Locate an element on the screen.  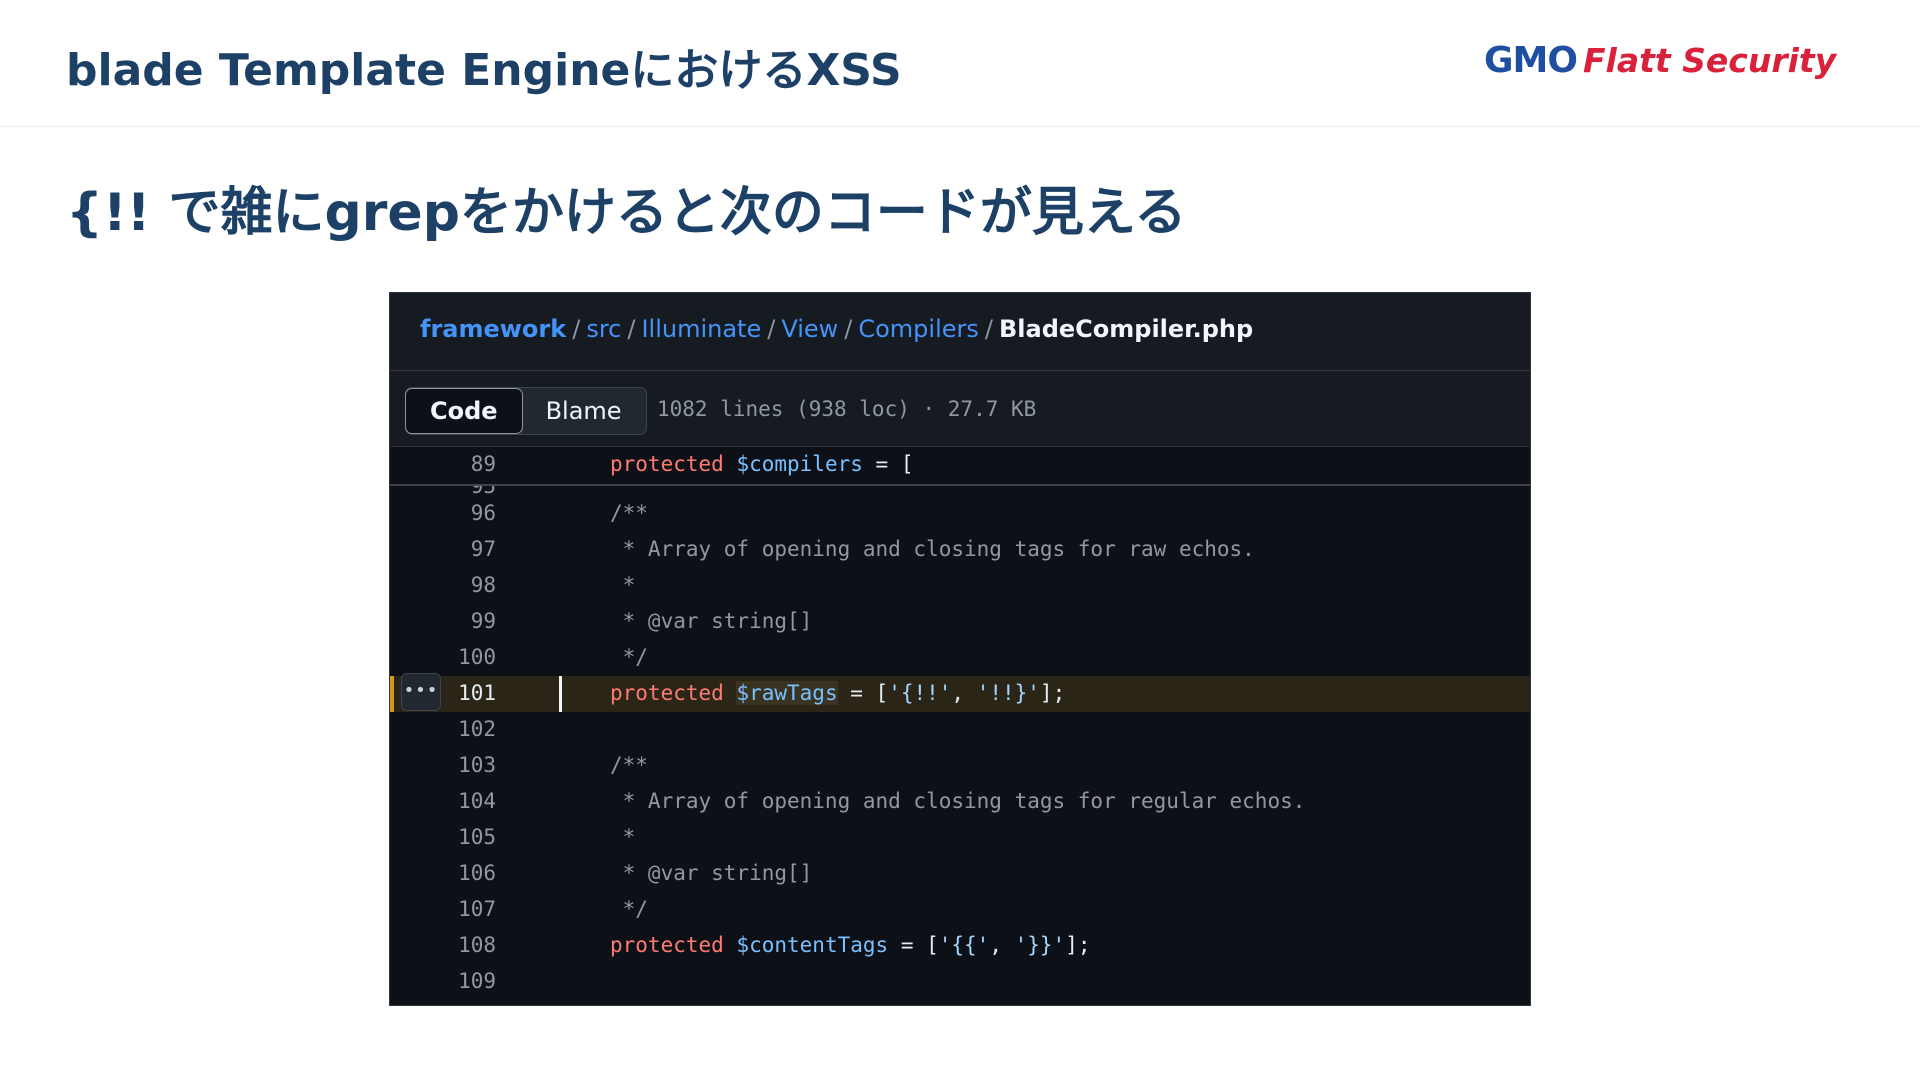
code-line: 107 */ is located at coordinates (960, 910).